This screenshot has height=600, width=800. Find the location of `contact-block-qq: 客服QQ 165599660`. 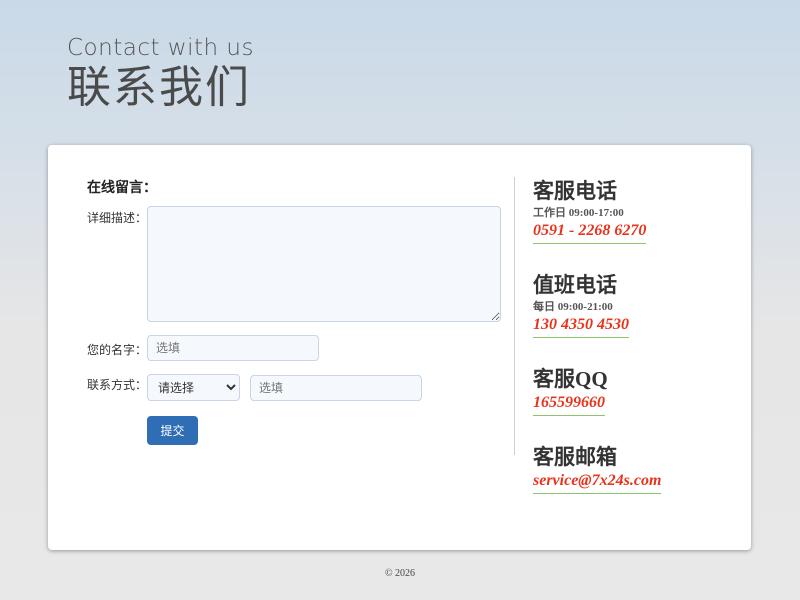

contact-block-qq: 客服QQ 165599660 is located at coordinates (570, 391).